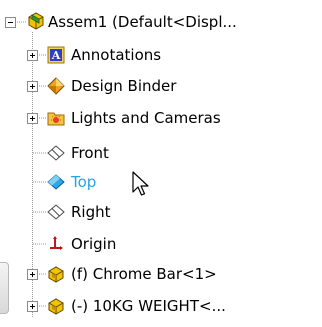  Describe the element at coordinates (140, 183) in the screenshot. I see `mouse-pointer-icon` at that location.